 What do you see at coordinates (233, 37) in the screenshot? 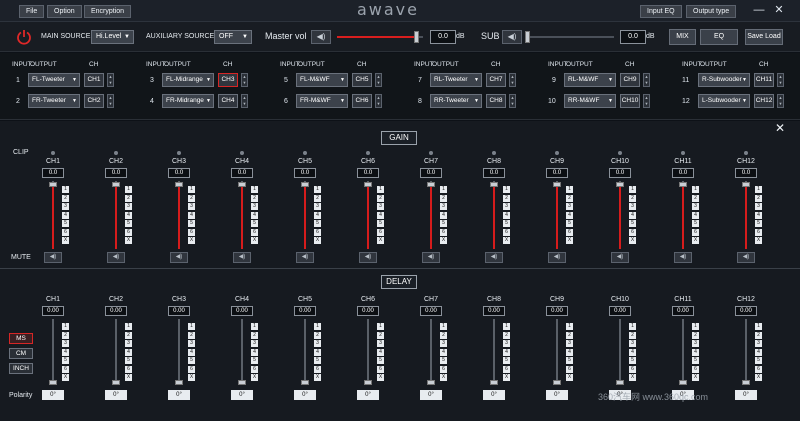
I see `aux-source-select: OFF ▼` at bounding box center [233, 37].